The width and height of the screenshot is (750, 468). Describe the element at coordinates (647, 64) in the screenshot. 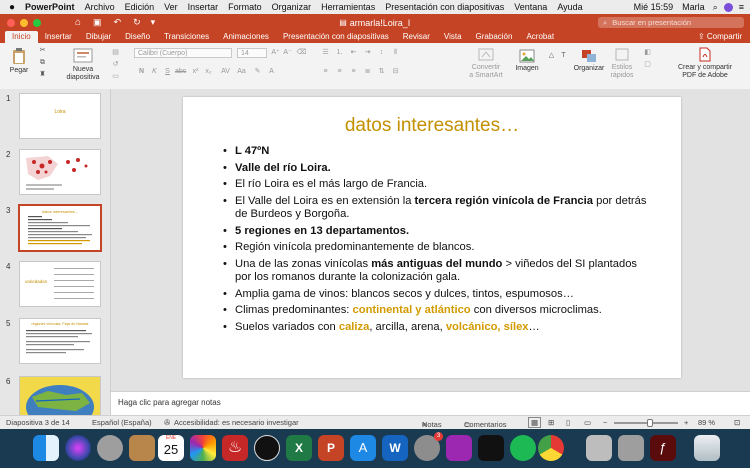

I see `shape-outline-icon: ▢` at that location.